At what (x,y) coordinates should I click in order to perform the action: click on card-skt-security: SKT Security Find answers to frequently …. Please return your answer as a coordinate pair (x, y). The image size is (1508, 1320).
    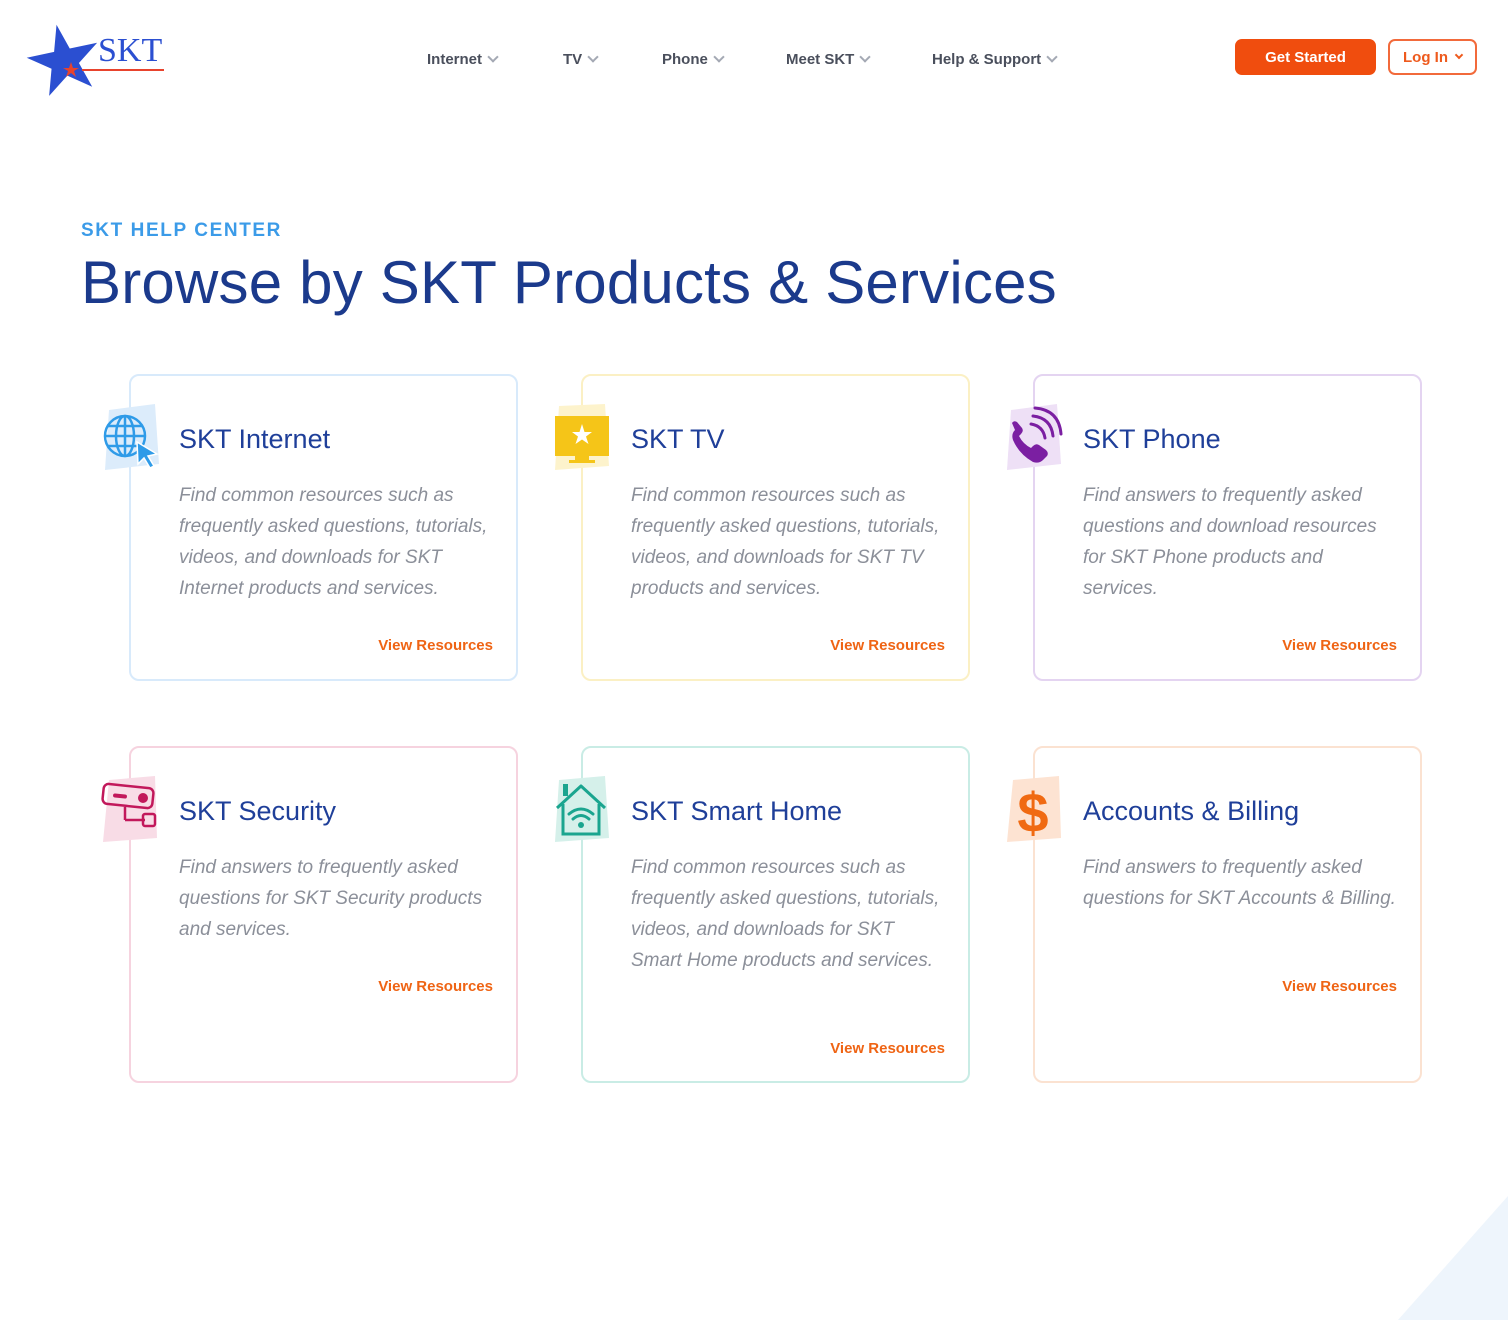
    Looking at the image, I should click on (309, 914).